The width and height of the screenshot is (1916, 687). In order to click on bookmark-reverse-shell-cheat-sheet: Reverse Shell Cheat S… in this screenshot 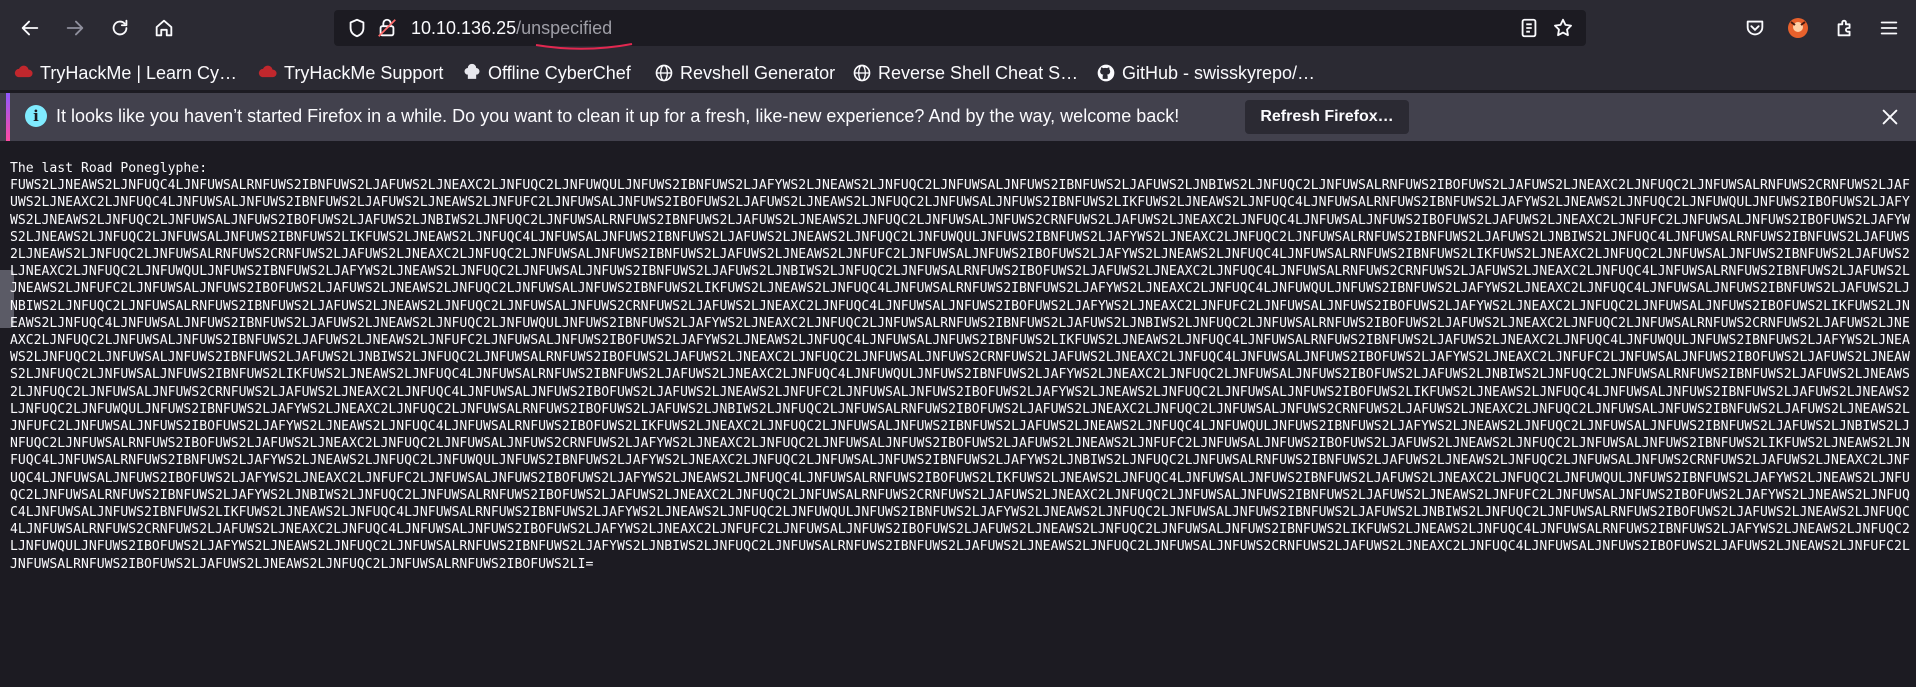, I will do `click(965, 73)`.